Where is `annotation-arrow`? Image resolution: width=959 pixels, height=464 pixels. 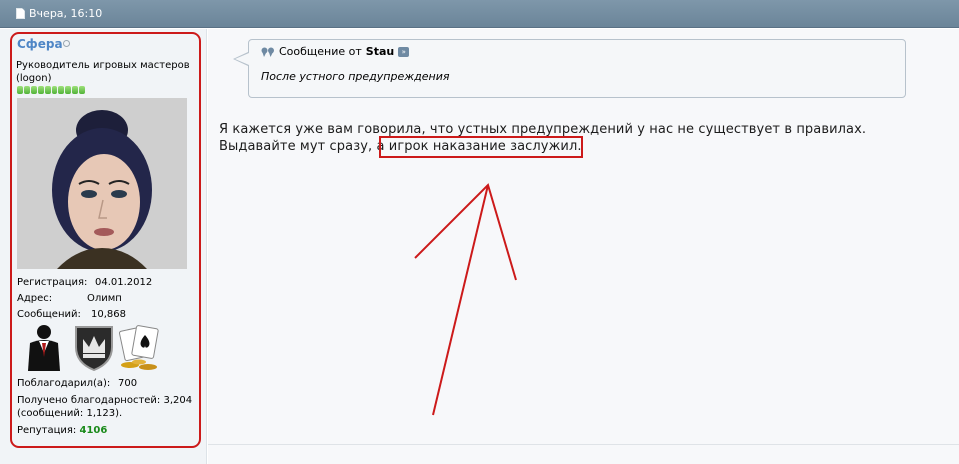
annotation-arrow is located at coordinates (465, 299).